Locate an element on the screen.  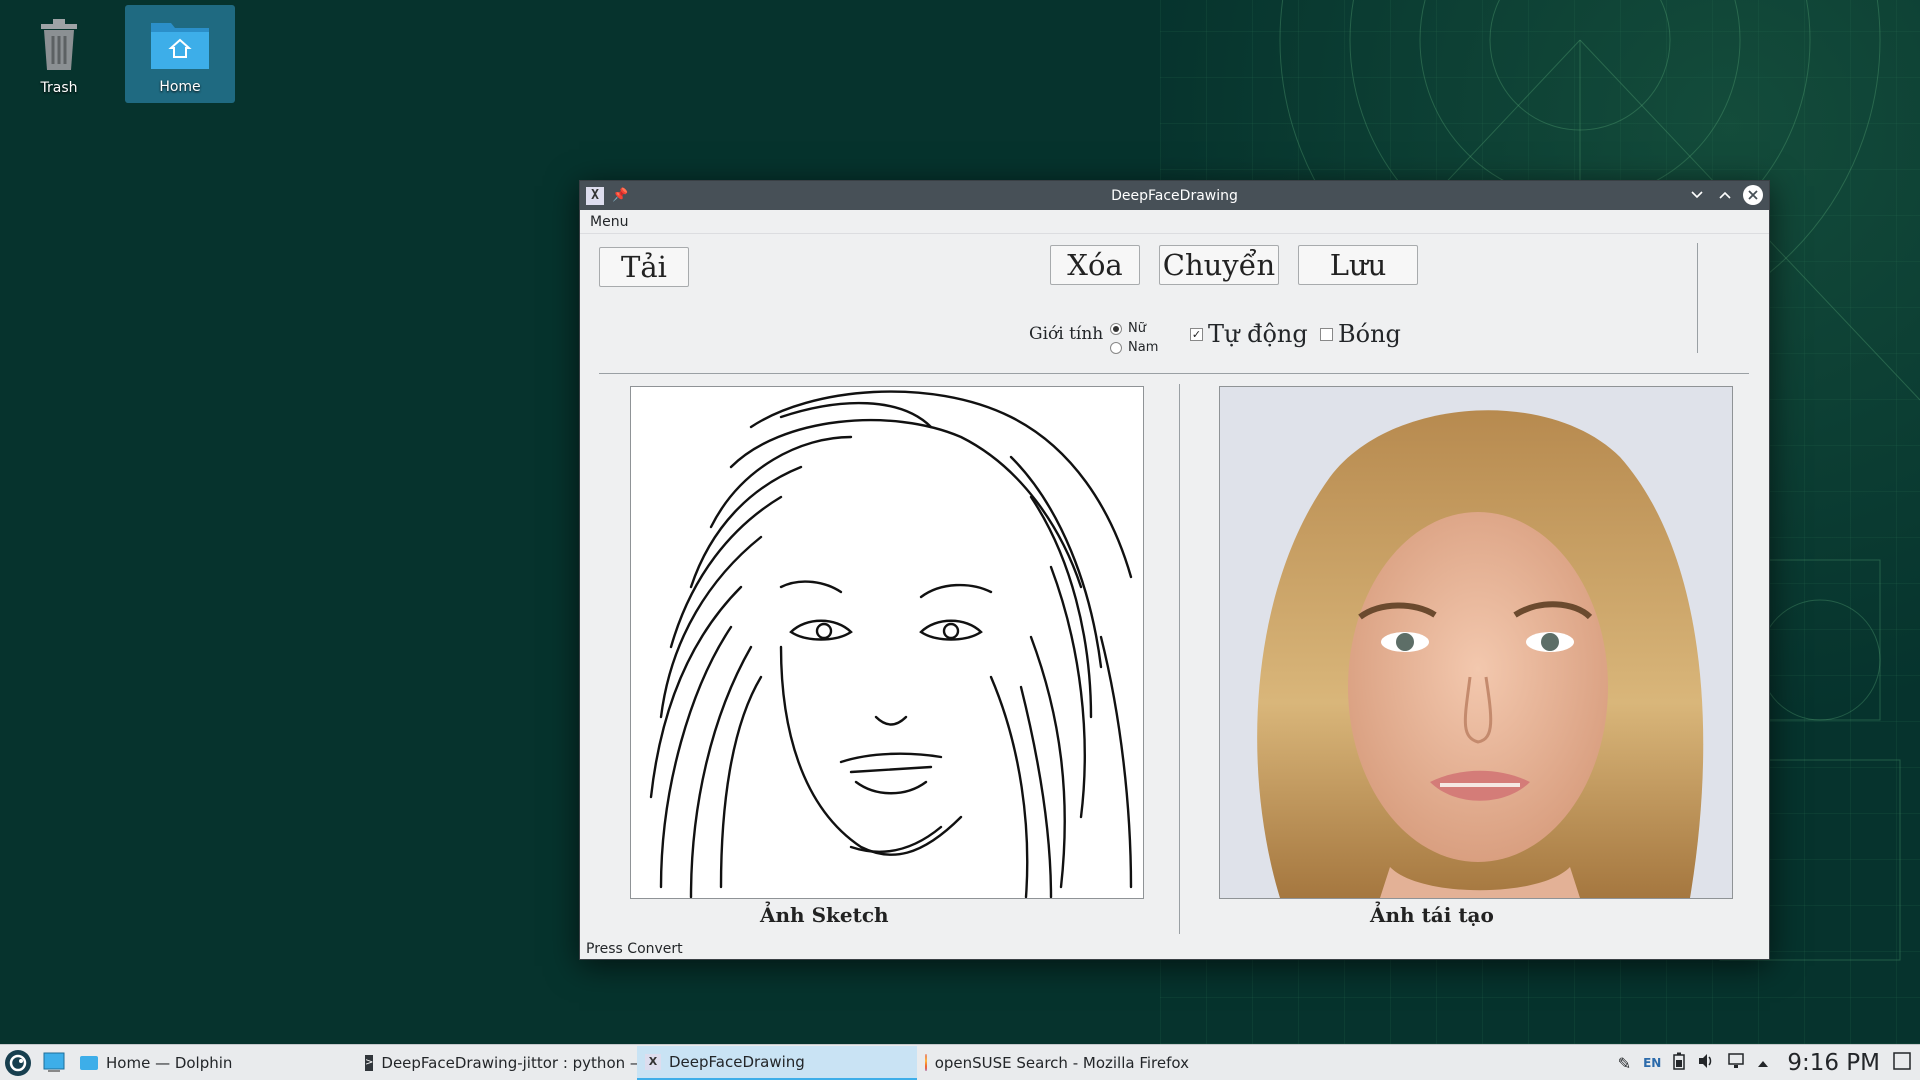
gender-label: Giới tính is located at coordinates (1066, 334).